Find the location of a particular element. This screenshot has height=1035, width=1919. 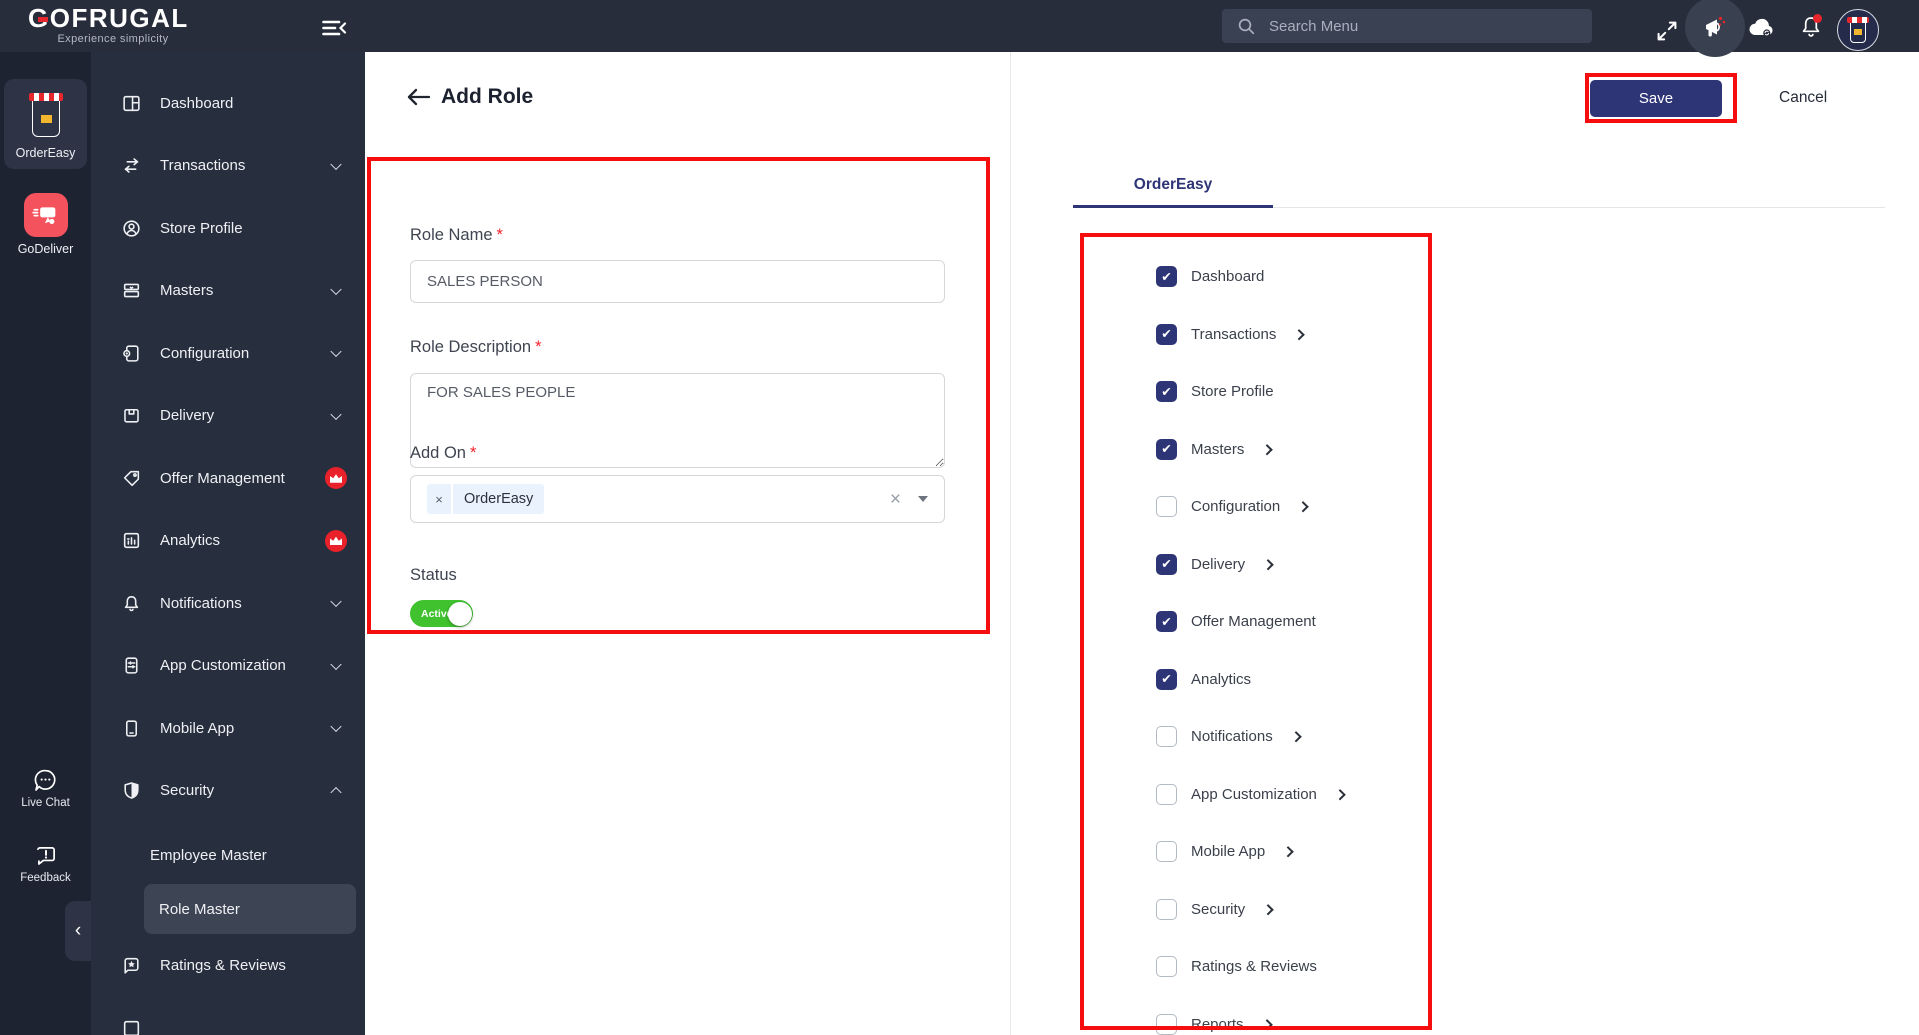

toggle-knob is located at coordinates (459, 613).